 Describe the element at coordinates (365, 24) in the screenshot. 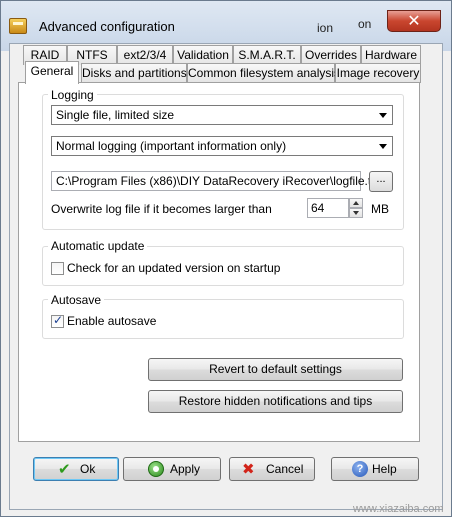

I see `title-fragment-2: on` at that location.